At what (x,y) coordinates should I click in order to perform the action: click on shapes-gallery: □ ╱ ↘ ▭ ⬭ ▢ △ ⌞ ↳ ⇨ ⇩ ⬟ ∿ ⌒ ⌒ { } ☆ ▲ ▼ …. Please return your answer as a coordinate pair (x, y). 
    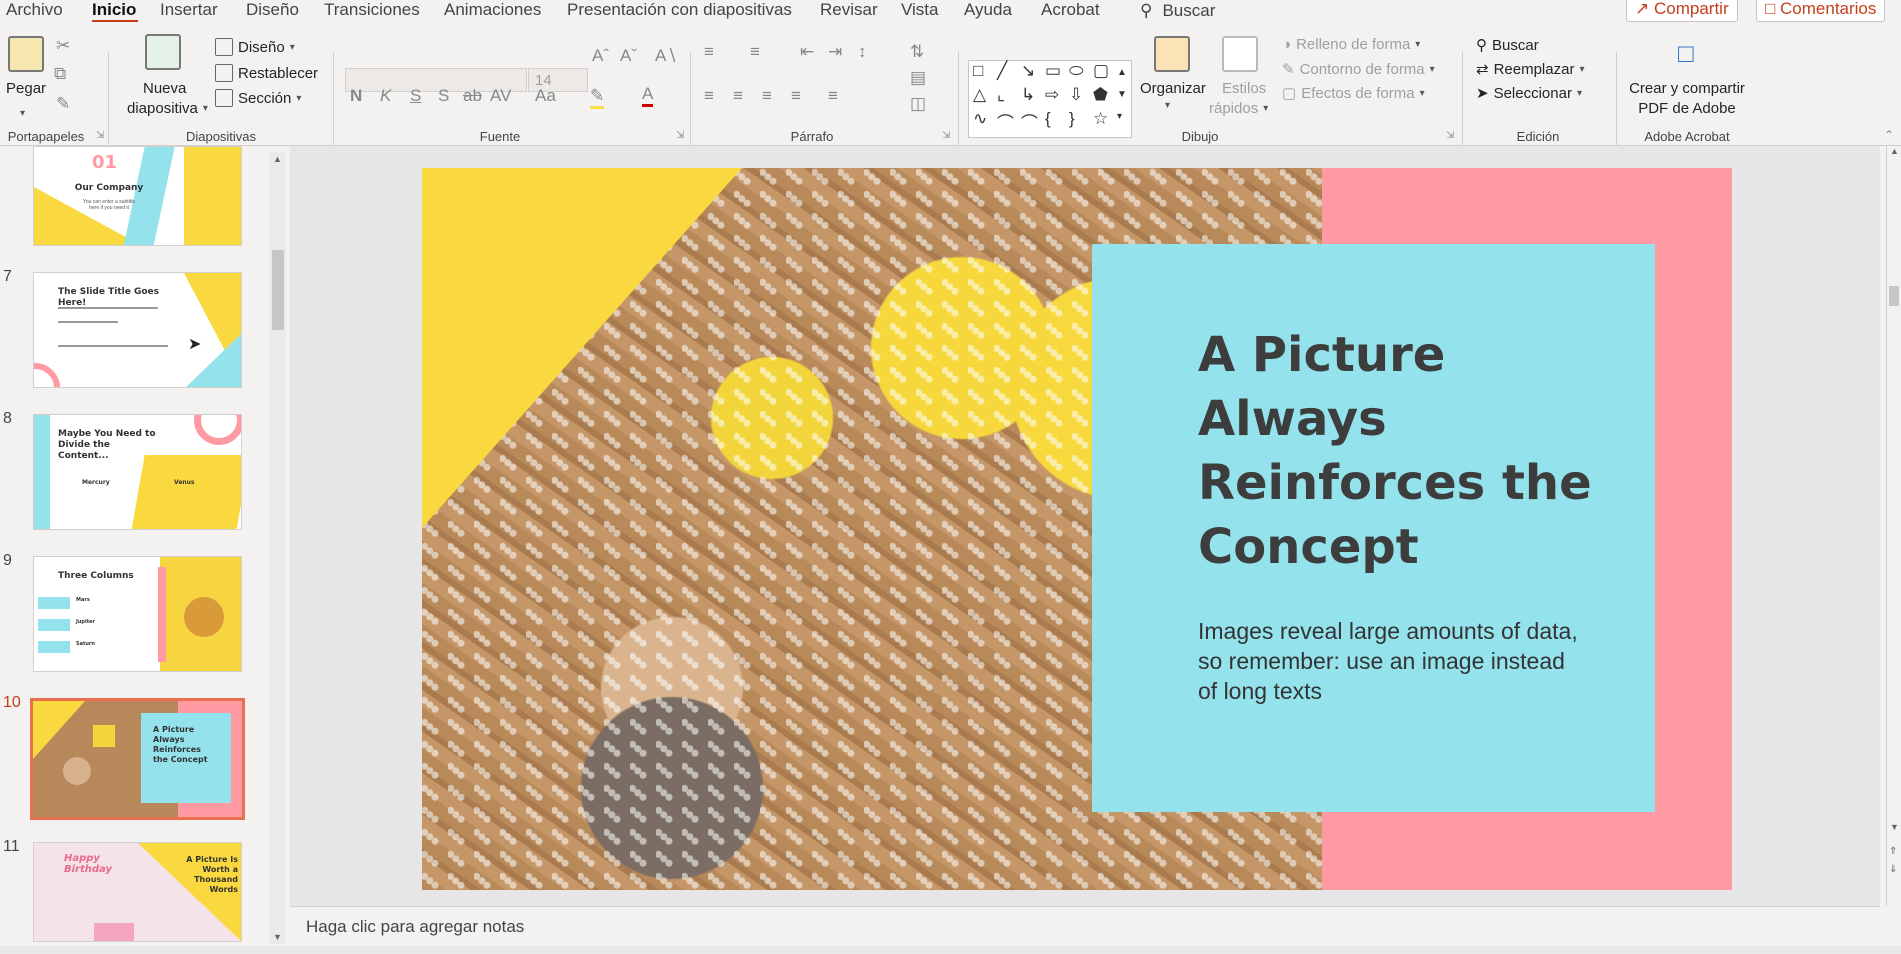
    Looking at the image, I should click on (1050, 99).